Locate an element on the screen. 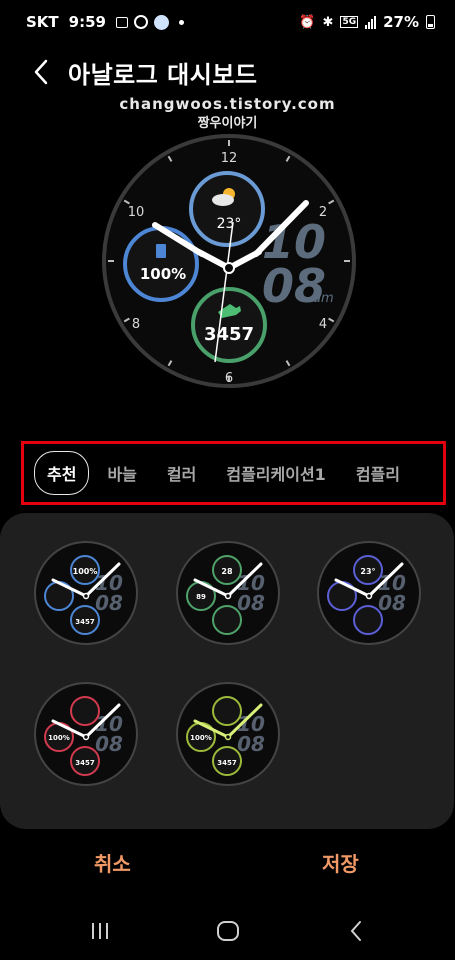 The width and height of the screenshot is (455, 960). home-icon is located at coordinates (228, 931).